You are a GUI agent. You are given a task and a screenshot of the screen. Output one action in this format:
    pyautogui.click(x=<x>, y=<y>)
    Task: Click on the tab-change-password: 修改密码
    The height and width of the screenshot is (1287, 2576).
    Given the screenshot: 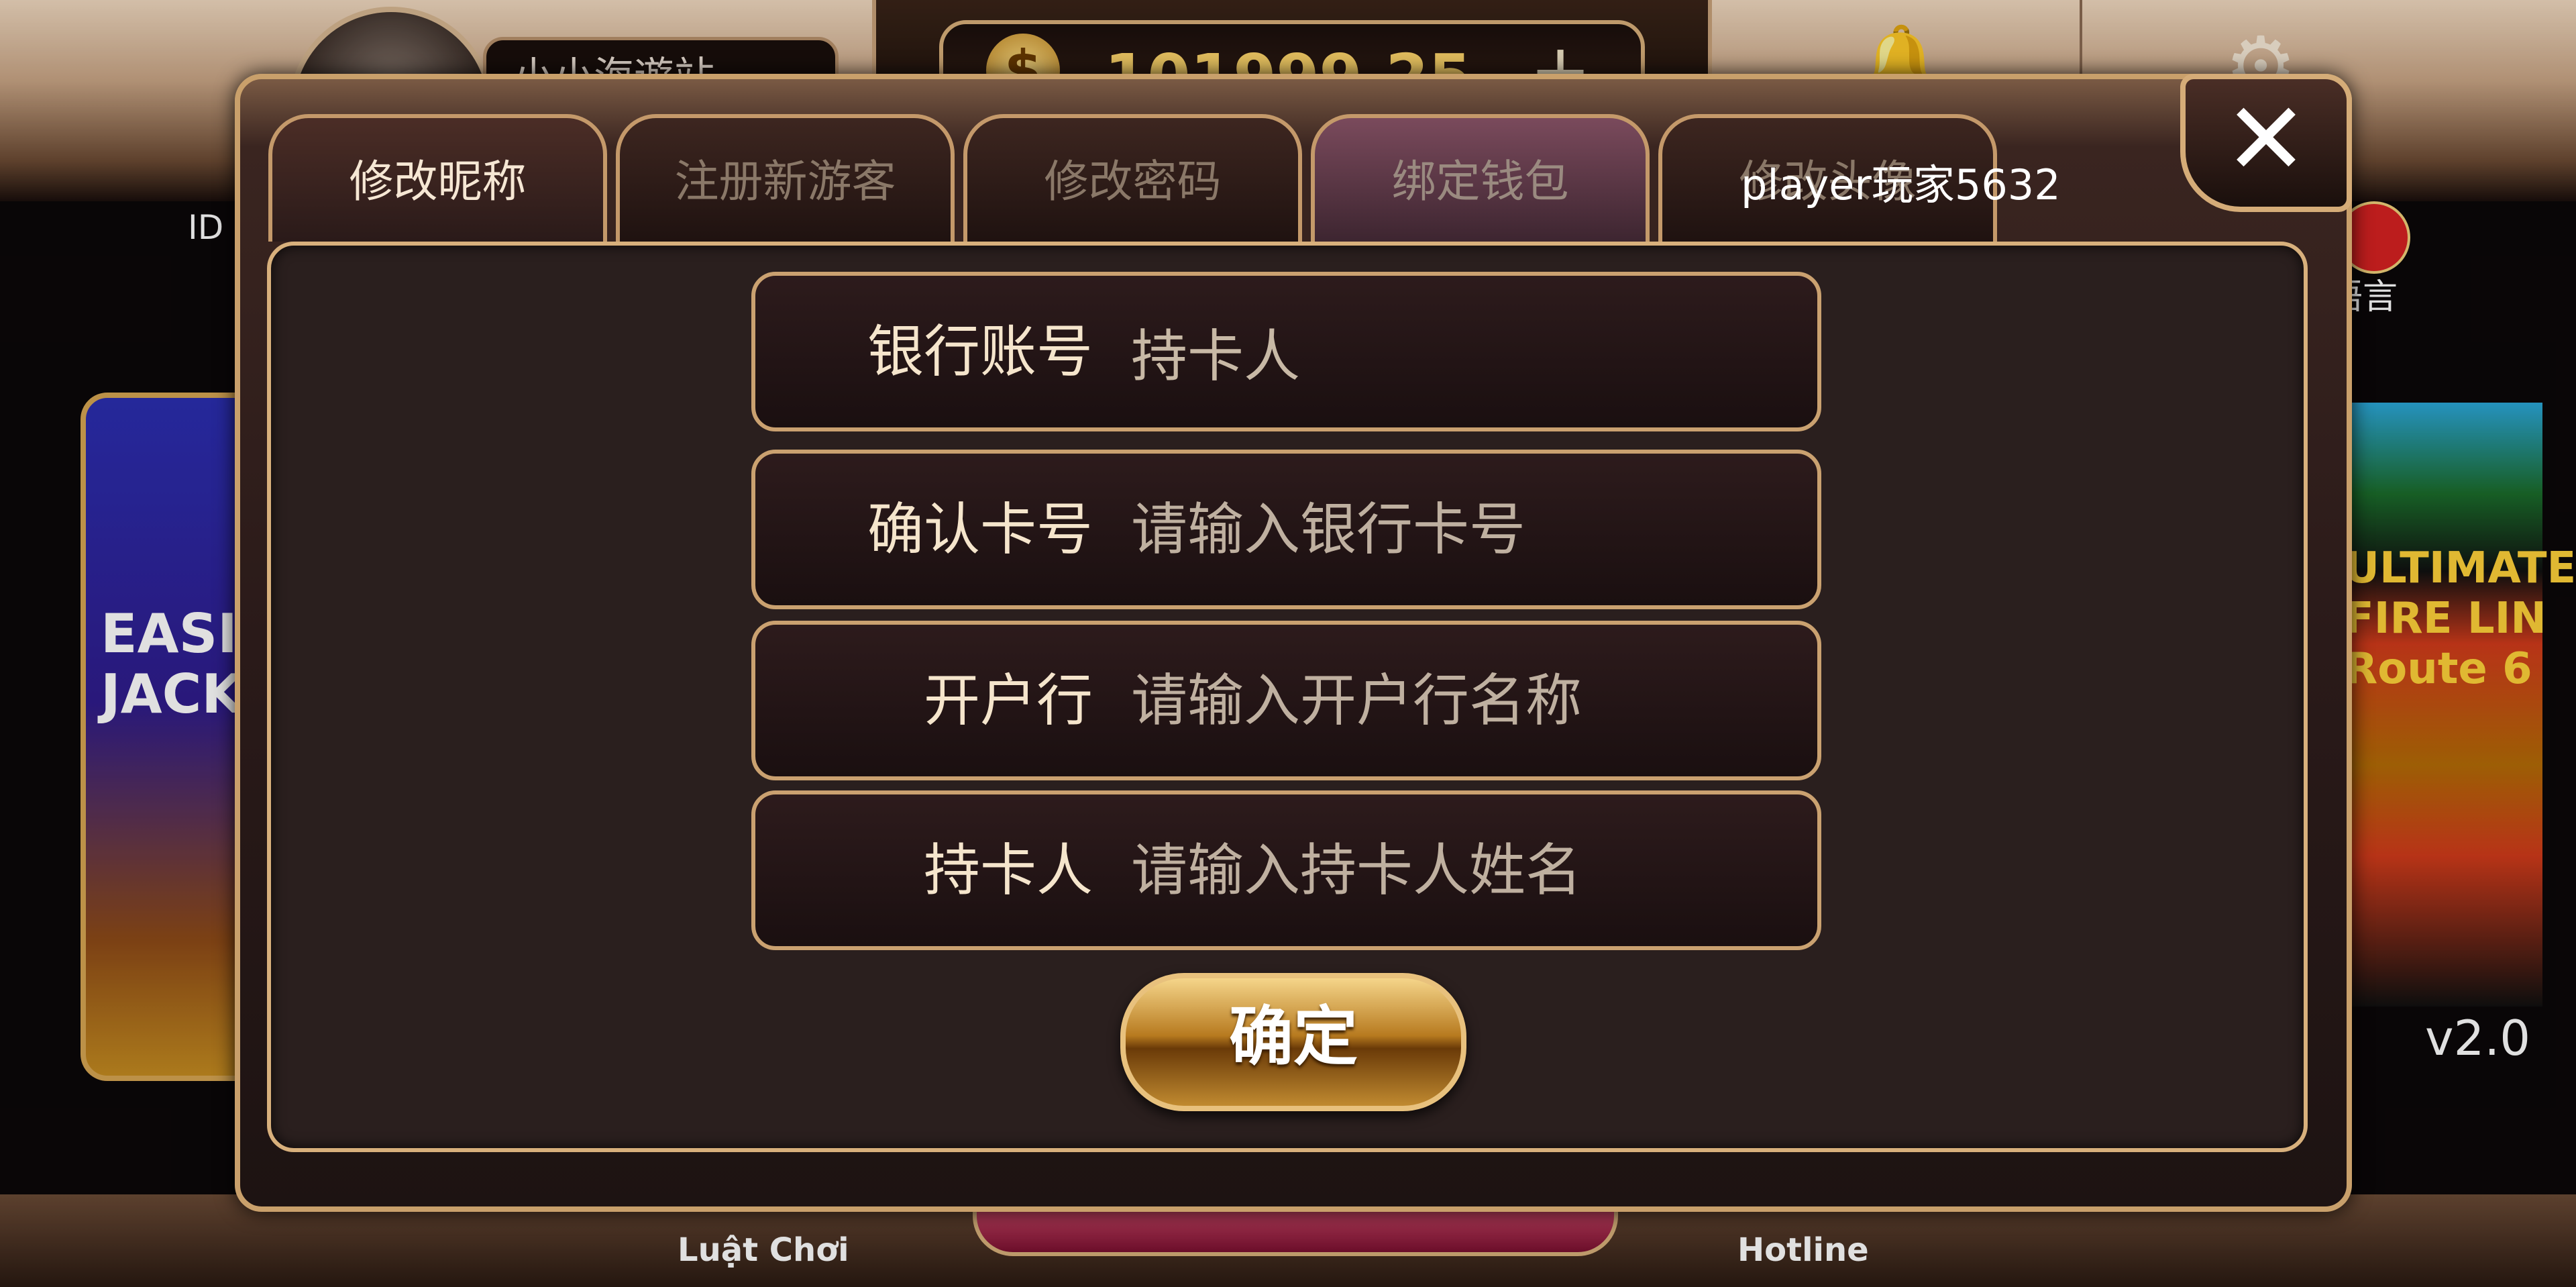 What is the action you would take?
    pyautogui.click(x=1132, y=178)
    